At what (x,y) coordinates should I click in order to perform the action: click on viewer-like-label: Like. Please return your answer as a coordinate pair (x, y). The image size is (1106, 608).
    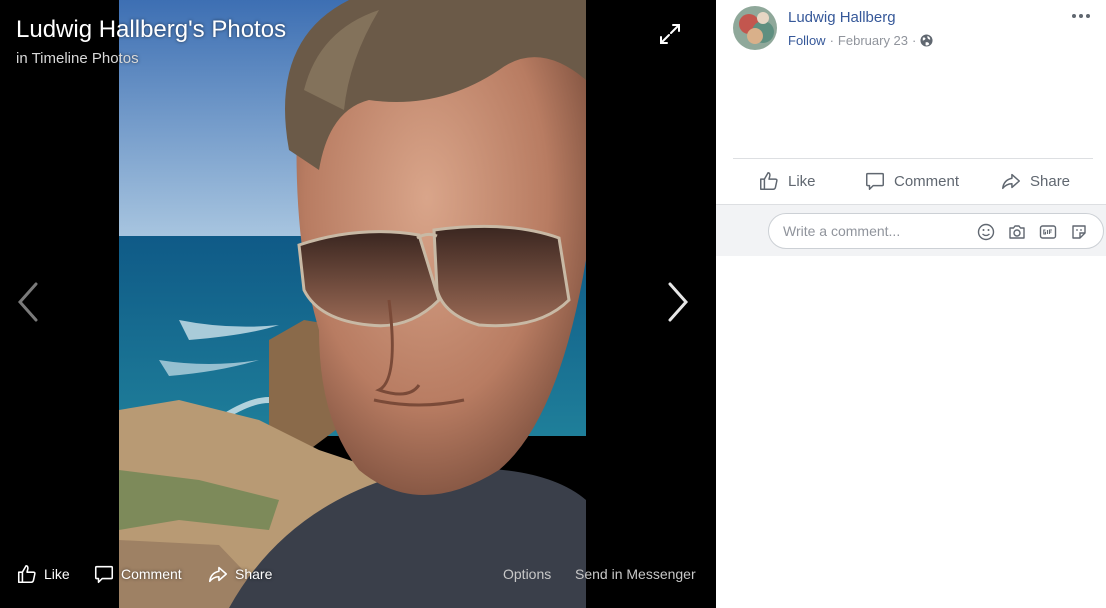
    Looking at the image, I should click on (57, 574).